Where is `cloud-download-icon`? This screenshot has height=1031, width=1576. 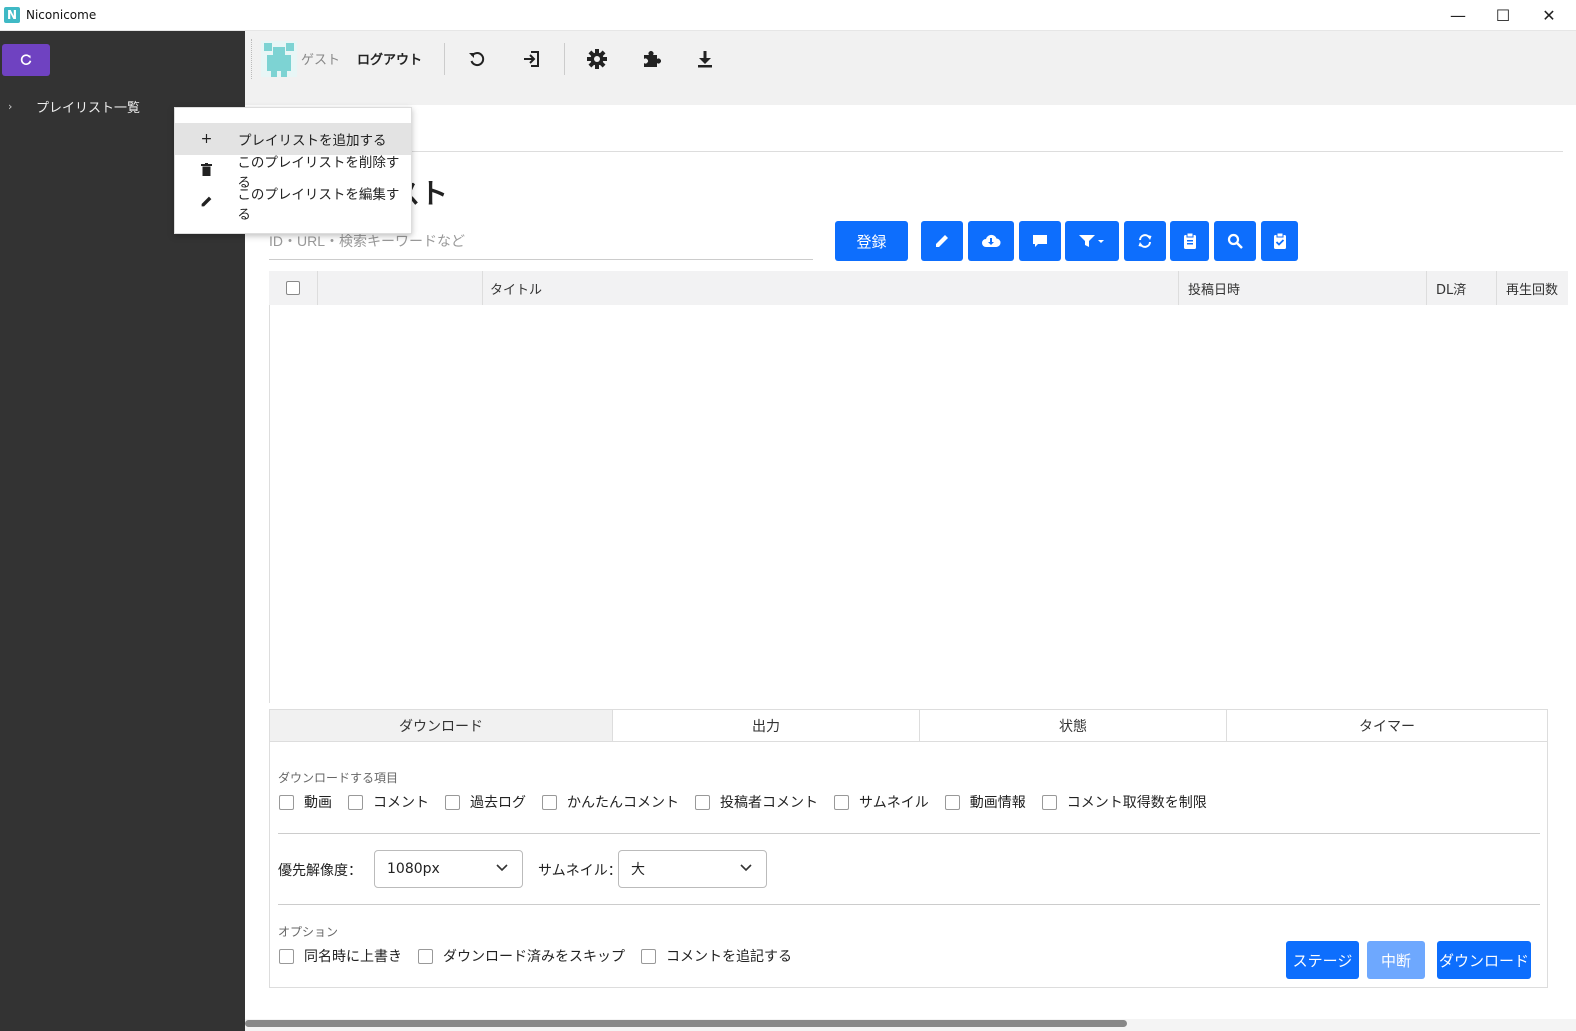 cloud-download-icon is located at coordinates (991, 241).